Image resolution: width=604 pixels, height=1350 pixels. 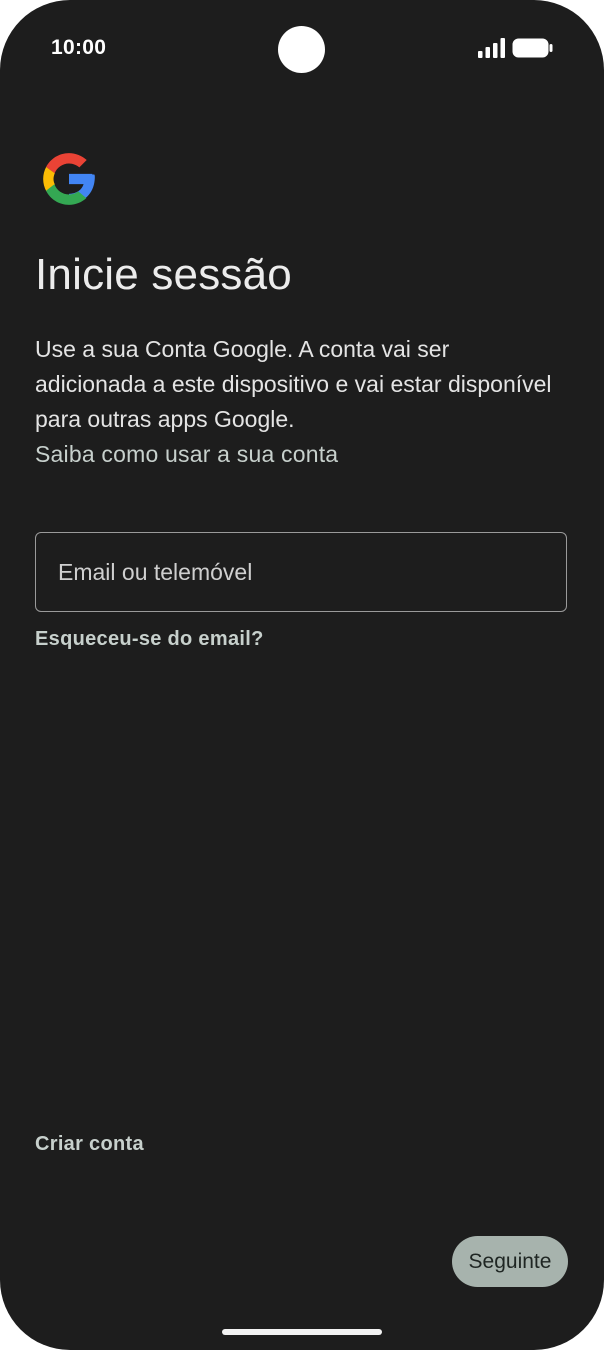 What do you see at coordinates (149, 639) in the screenshot?
I see `forgot-email-link: Esqueceu-se do email?` at bounding box center [149, 639].